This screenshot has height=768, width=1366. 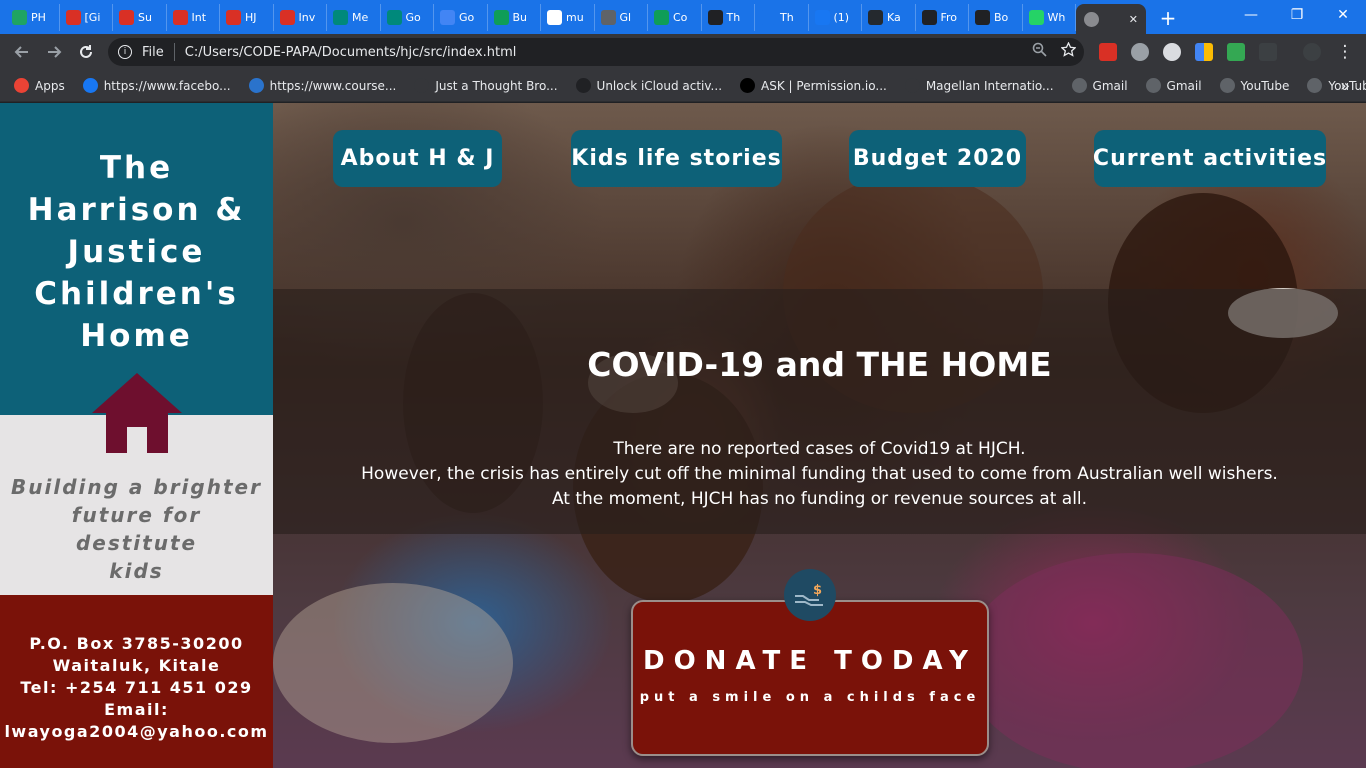 What do you see at coordinates (193, 17) in the screenshot?
I see `browser-tab: Int` at bounding box center [193, 17].